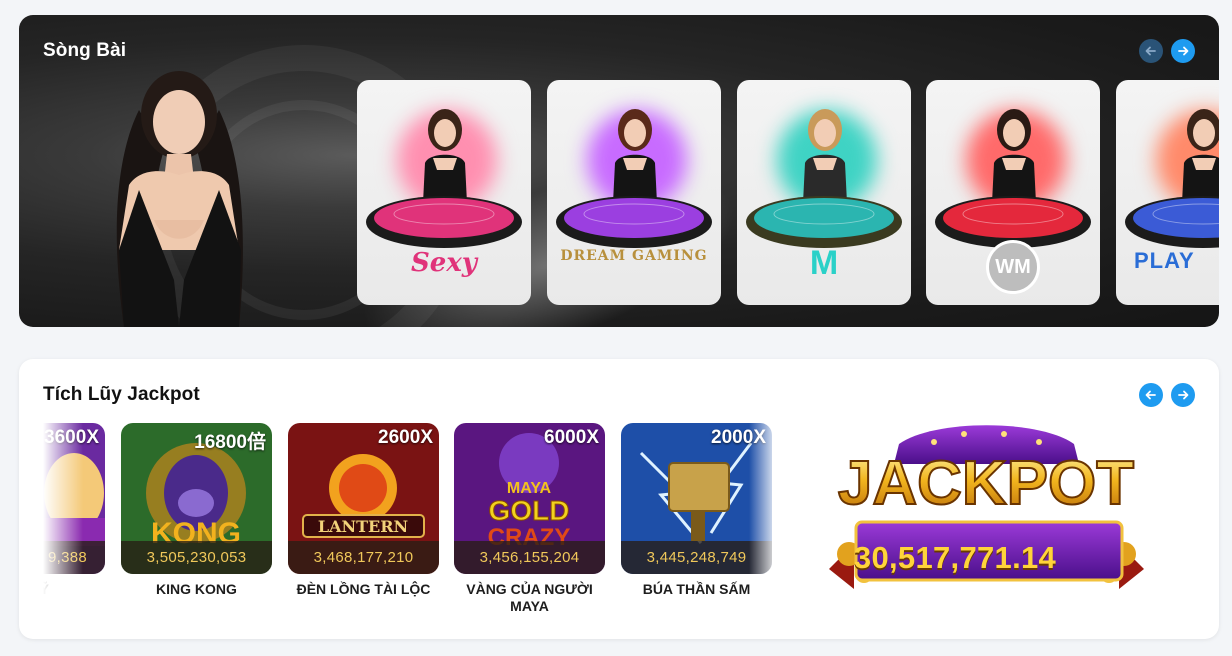 This screenshot has width=1232, height=656. What do you see at coordinates (405, 437) in the screenshot?
I see `game-multiplier: 2600X` at bounding box center [405, 437].